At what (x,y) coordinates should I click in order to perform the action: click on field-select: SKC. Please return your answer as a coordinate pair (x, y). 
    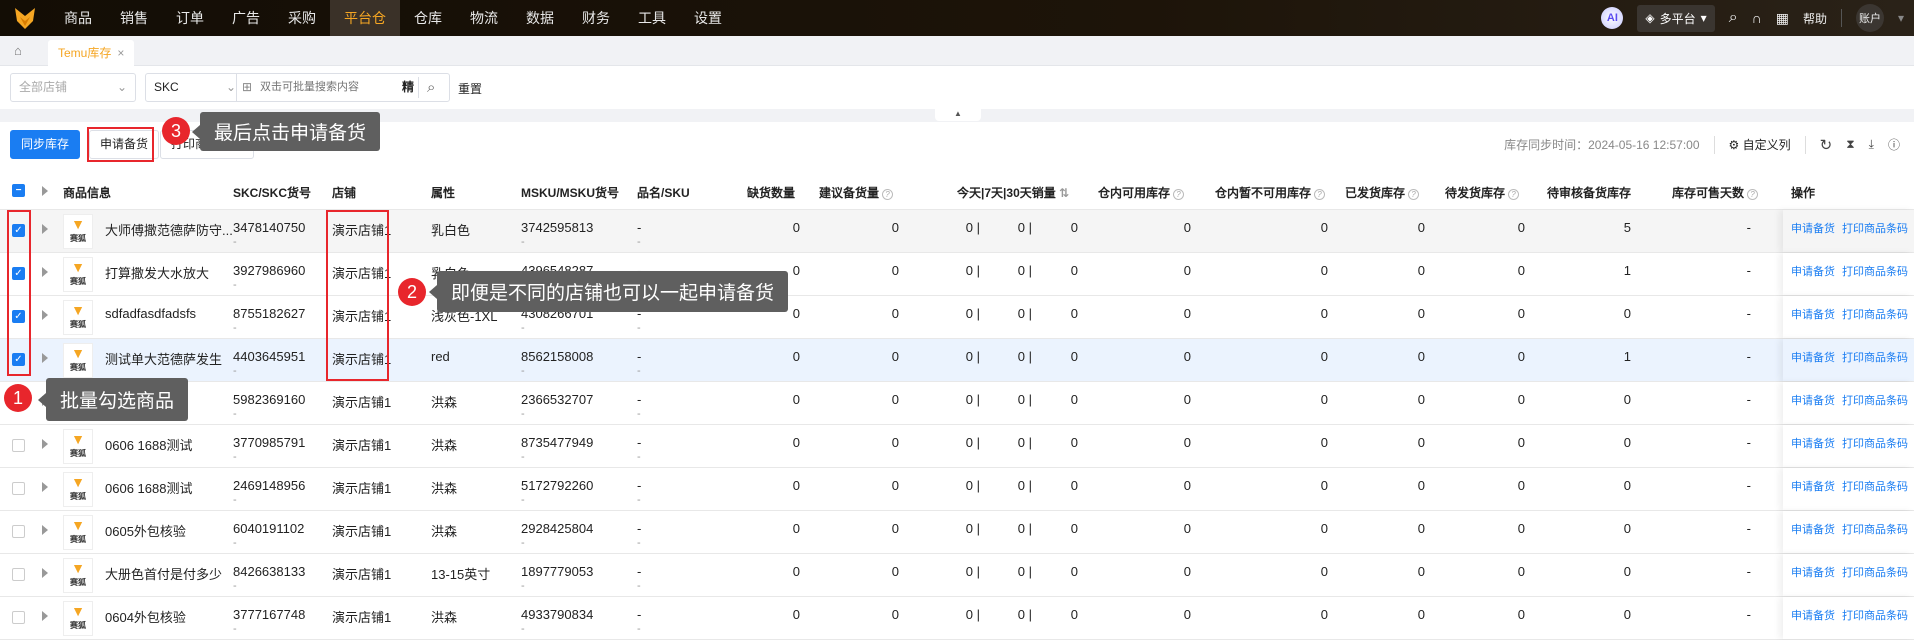
    Looking at the image, I should click on (166, 87).